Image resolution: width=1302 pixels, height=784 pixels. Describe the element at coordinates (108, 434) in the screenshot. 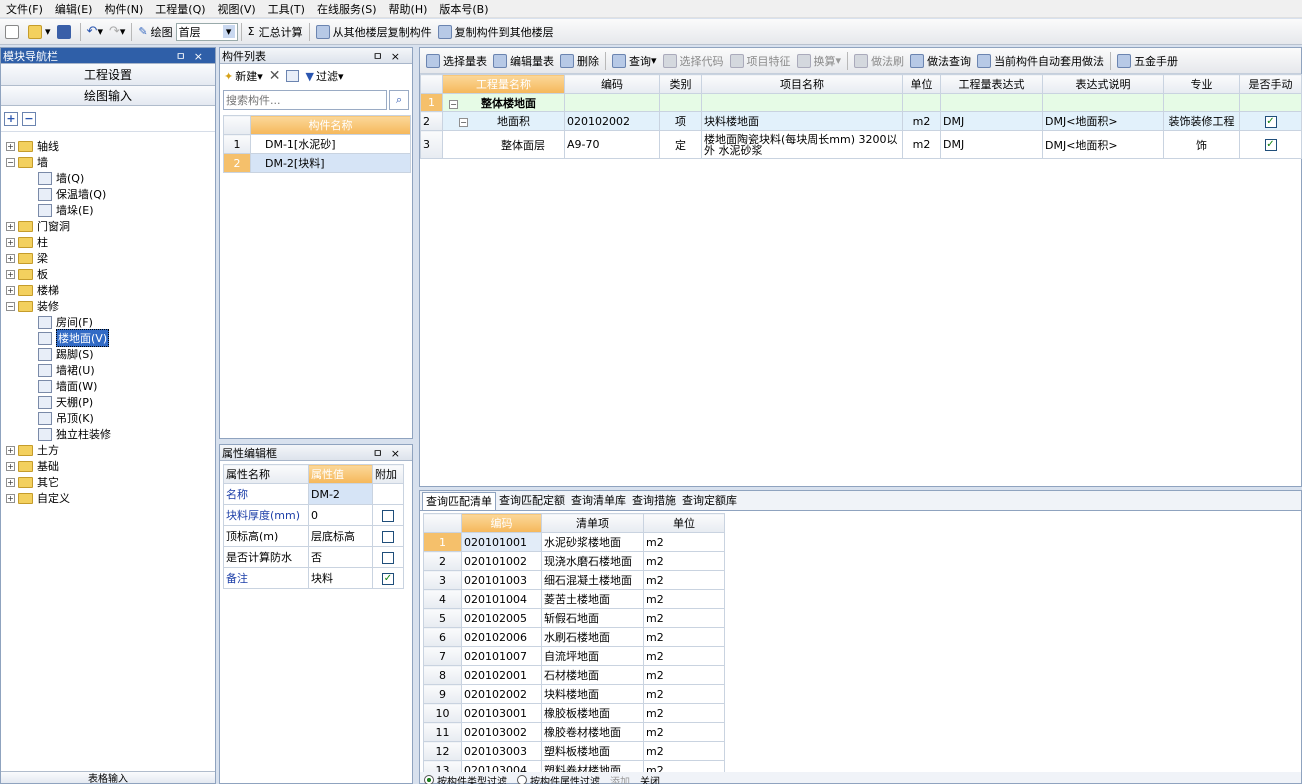

I see `tree-item: 独立柱装修` at that location.